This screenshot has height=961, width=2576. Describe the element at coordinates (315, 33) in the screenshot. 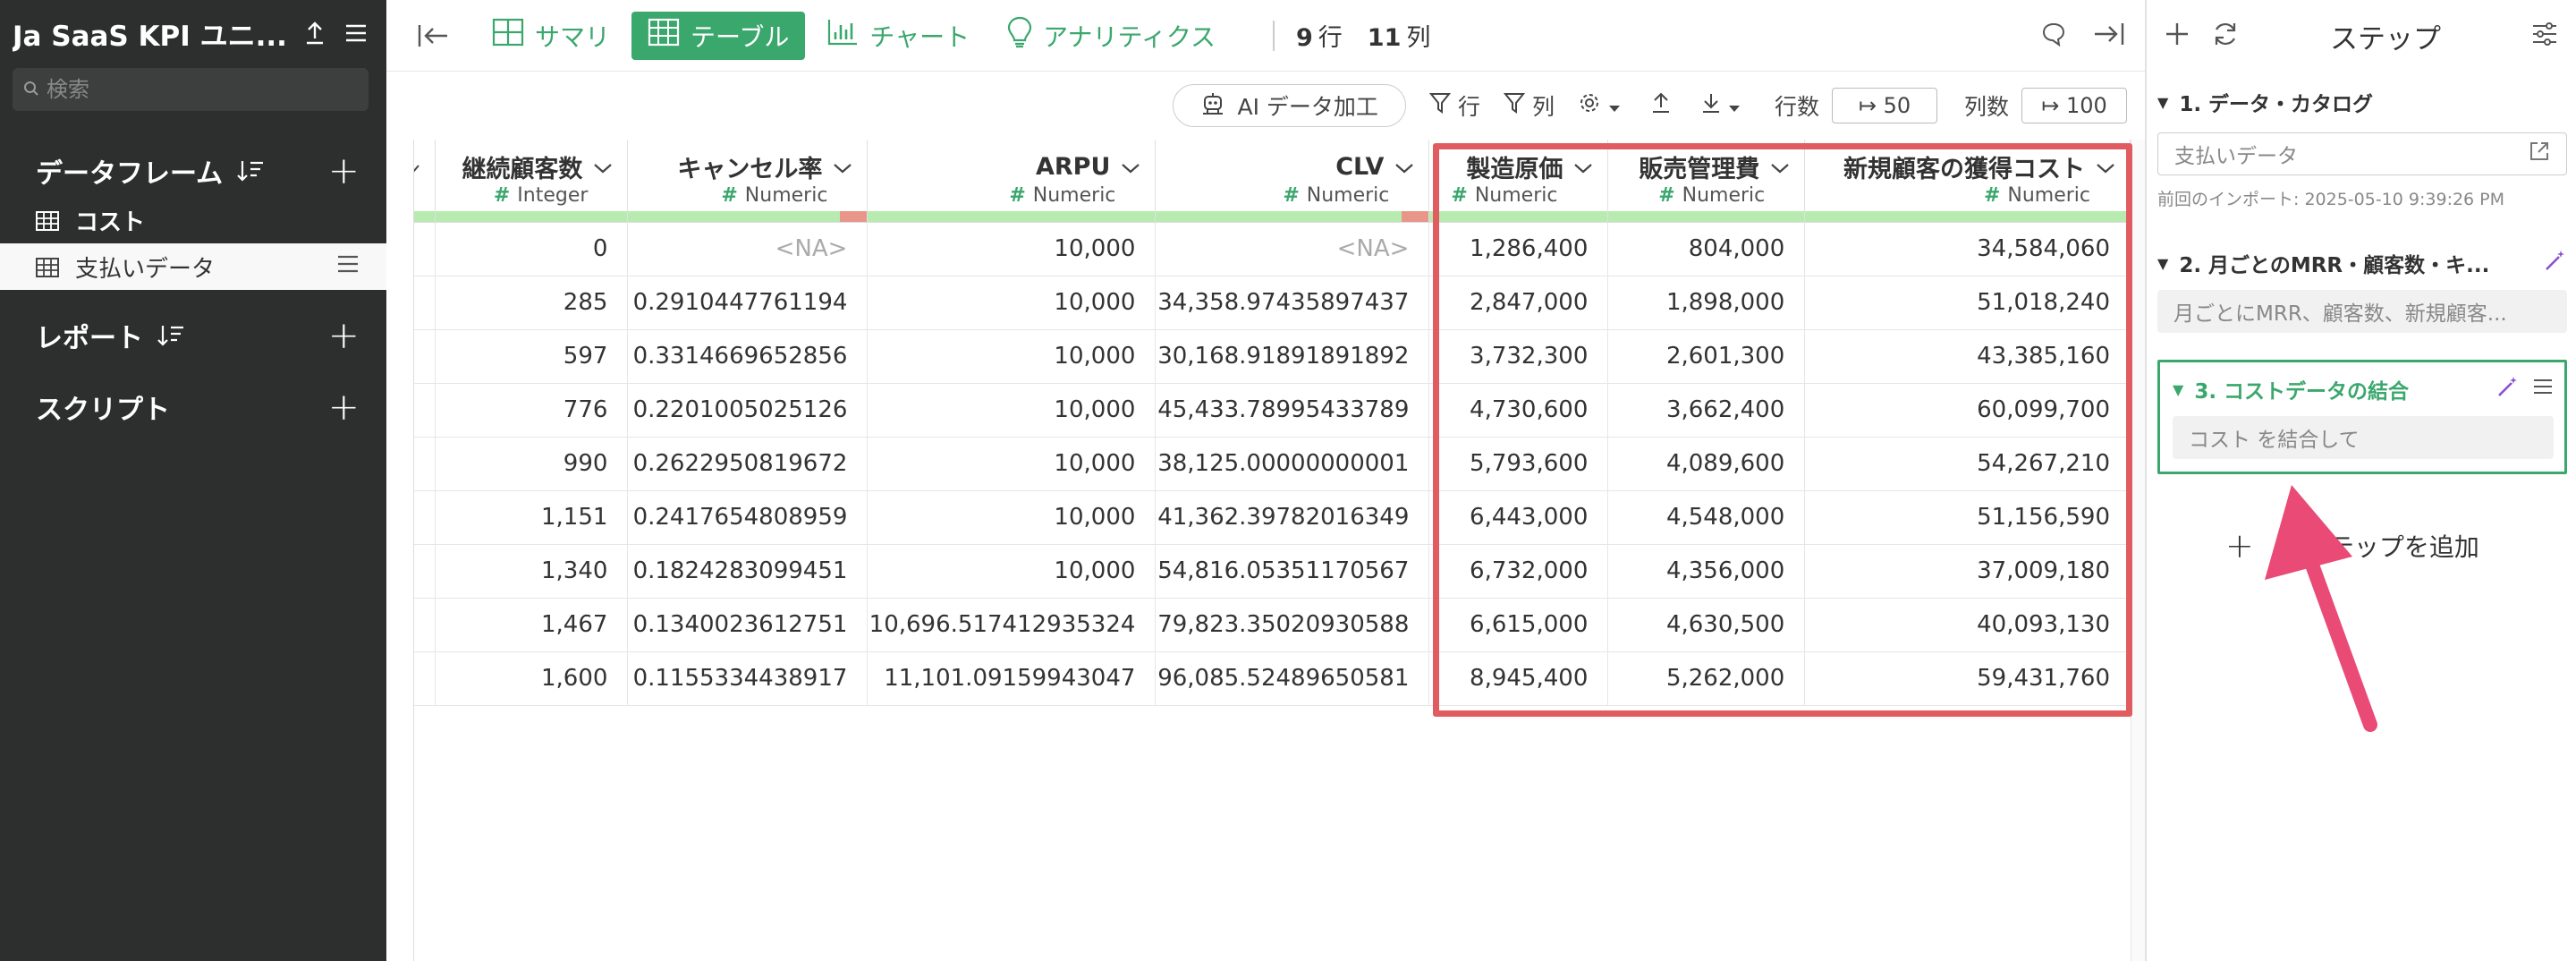

I see `upload-icon` at that location.